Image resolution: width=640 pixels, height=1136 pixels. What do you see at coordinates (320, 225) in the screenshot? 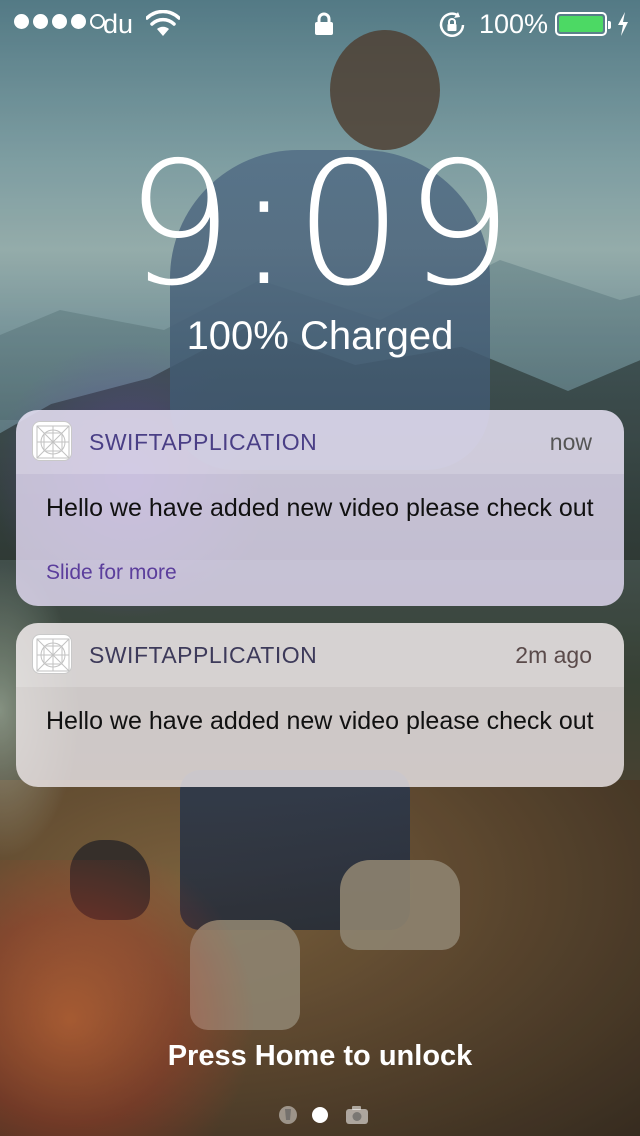
I see `lock-screen-time: 9:09` at bounding box center [320, 225].